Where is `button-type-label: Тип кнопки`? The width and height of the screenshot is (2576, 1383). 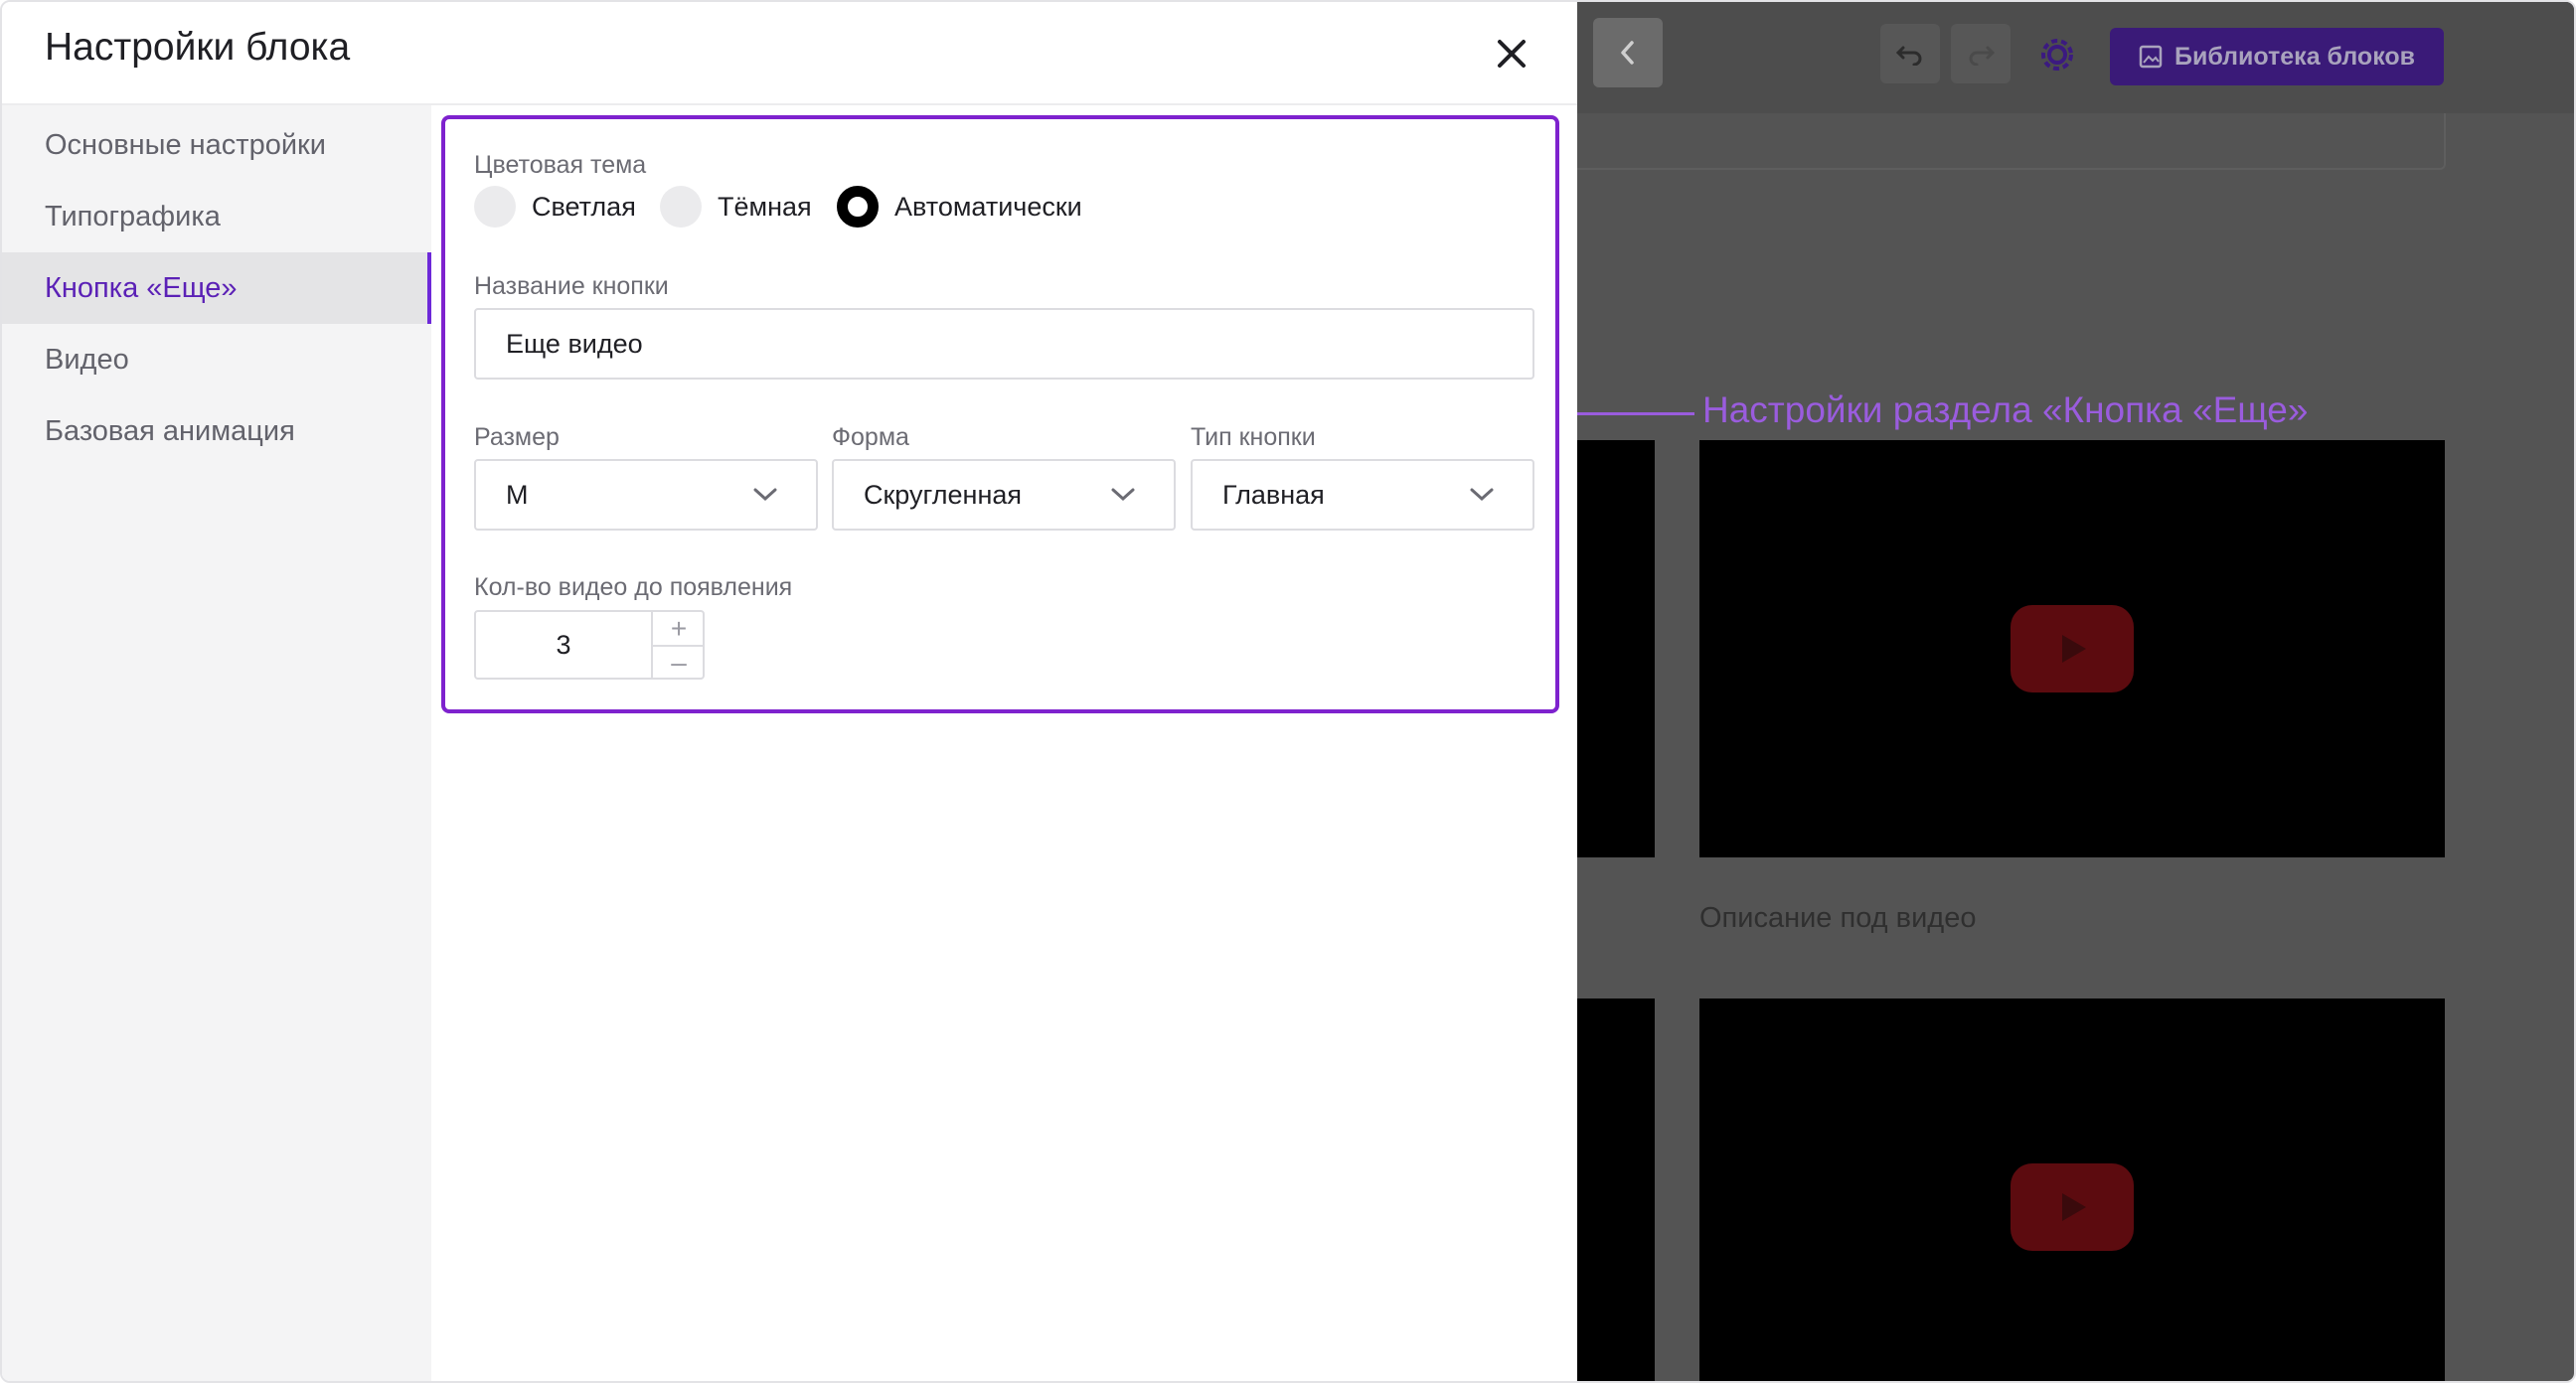 button-type-label: Тип кнопки is located at coordinates (1253, 437).